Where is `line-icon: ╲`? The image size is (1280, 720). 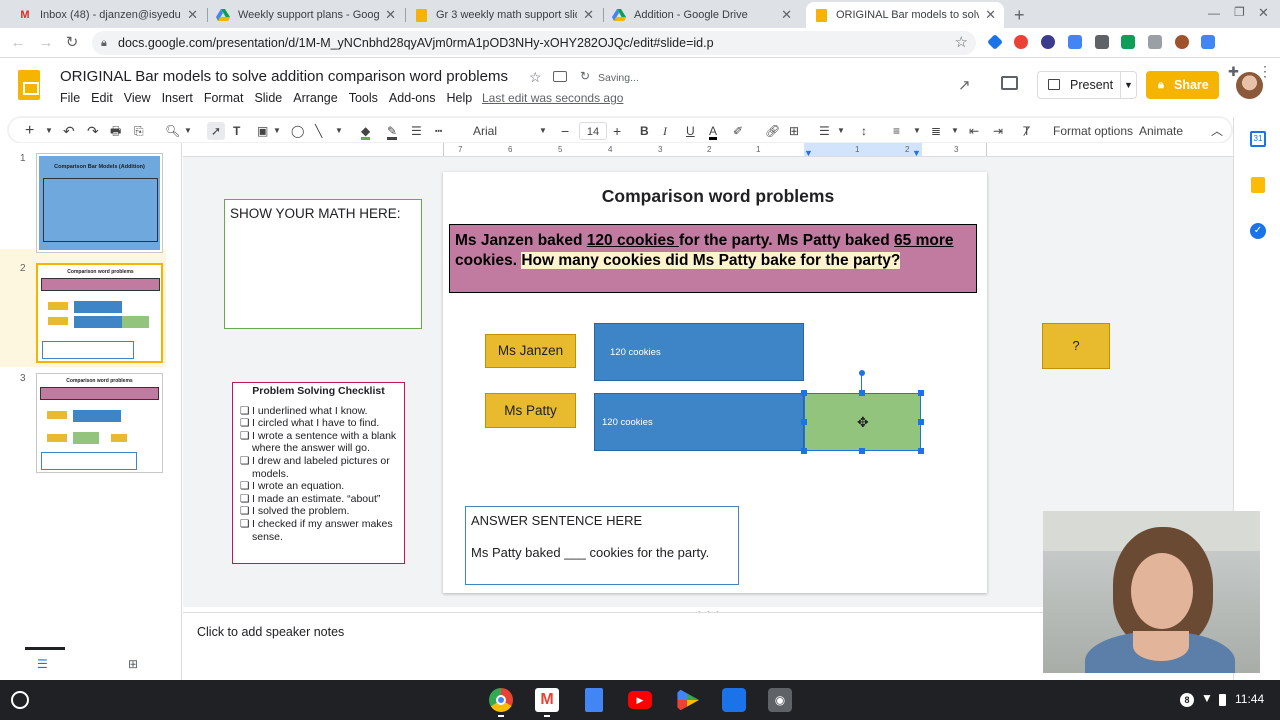
line-icon: ╲ is located at coordinates (318, 131).